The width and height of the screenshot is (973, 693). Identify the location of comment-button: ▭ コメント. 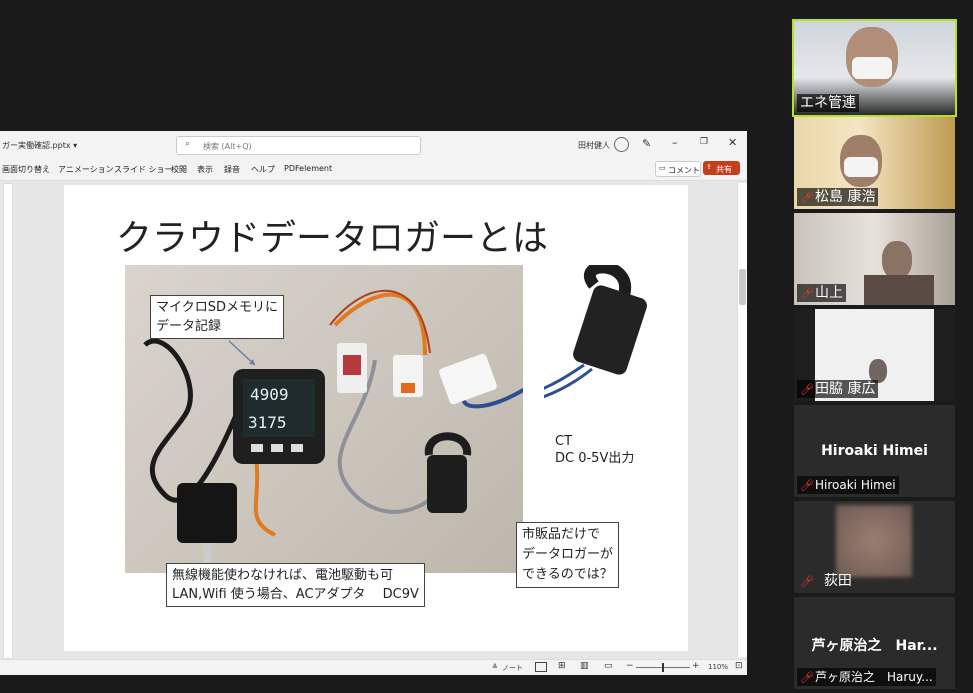
(678, 169).